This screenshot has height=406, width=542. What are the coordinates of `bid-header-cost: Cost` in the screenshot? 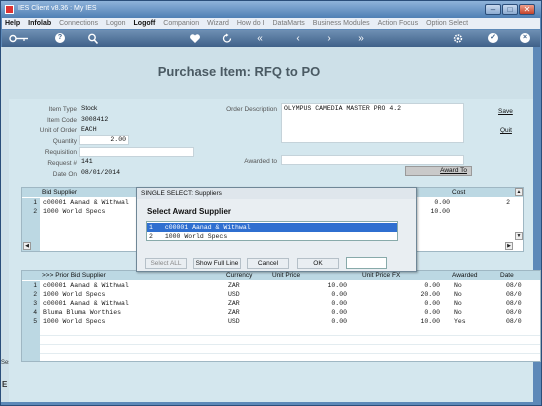 It's located at (458, 192).